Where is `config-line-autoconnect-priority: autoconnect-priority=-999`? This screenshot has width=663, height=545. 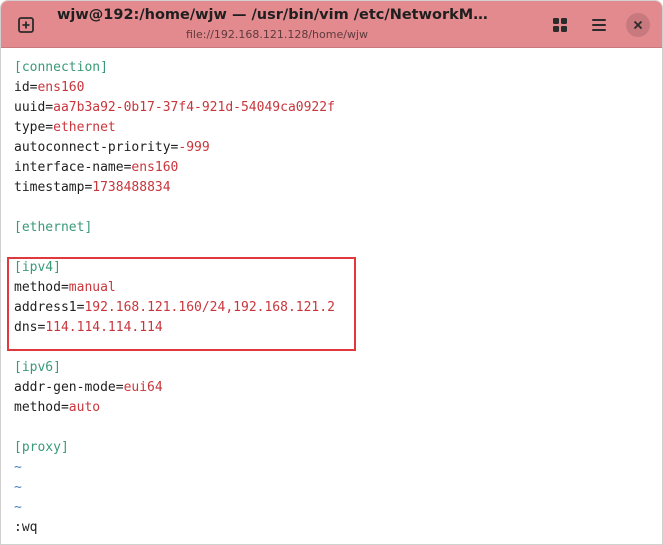 config-line-autoconnect-priority: autoconnect-priority=-999 is located at coordinates (112, 147).